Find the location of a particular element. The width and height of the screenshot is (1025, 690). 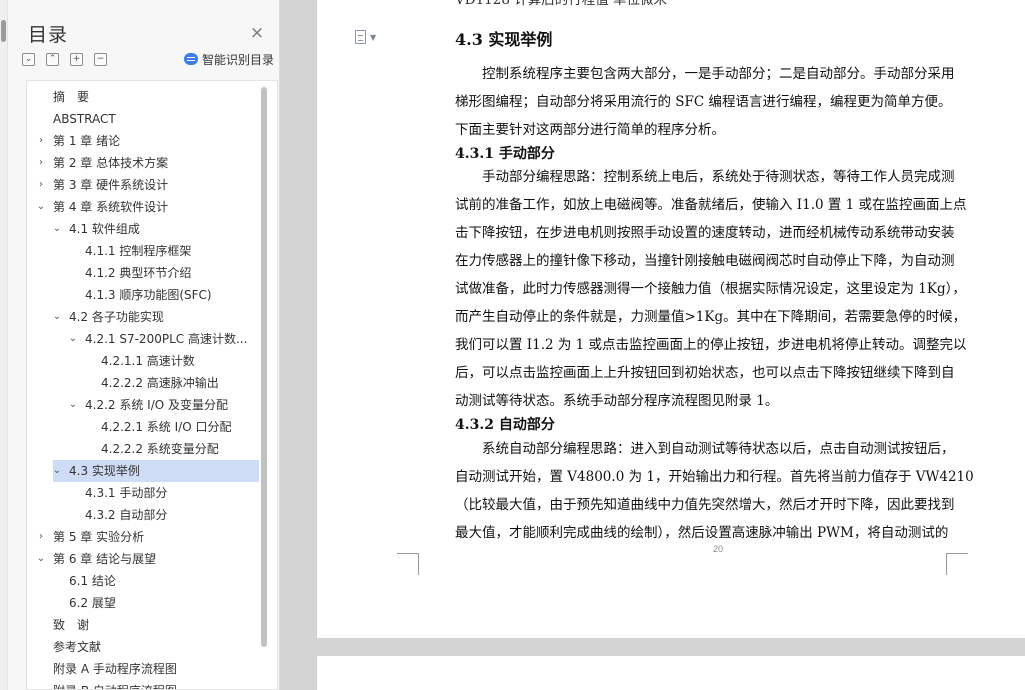

outline-item: › 第 1 章 绪论 is located at coordinates (143, 141).